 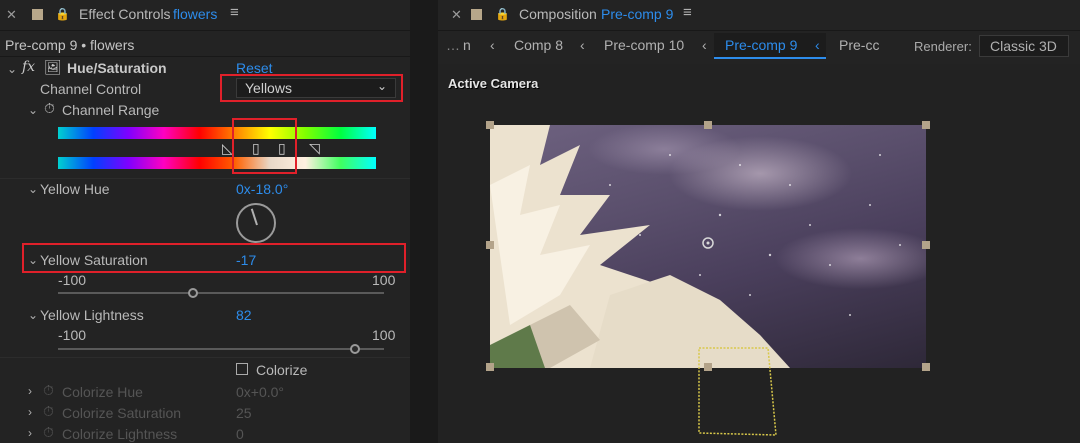 I want to click on renderer-label: Renderer:, so click(x=943, y=46).